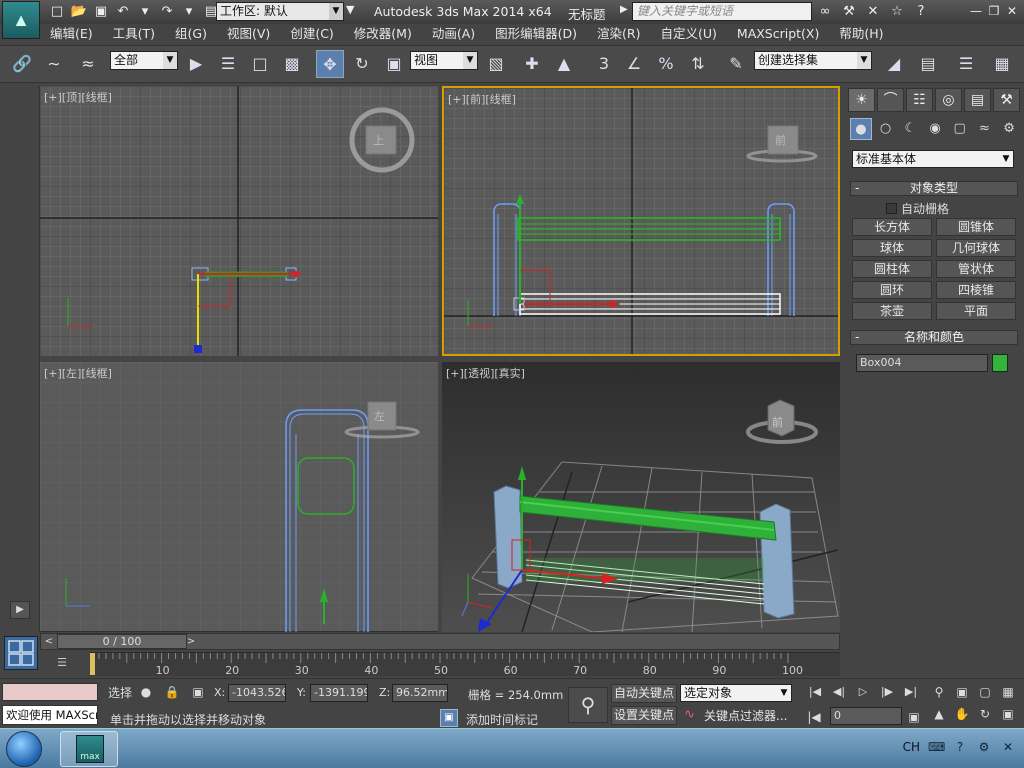 This screenshot has width=1024, height=768. Describe the element at coordinates (449, 718) in the screenshot. I see `time-tag-lock-icon: ▣` at that location.